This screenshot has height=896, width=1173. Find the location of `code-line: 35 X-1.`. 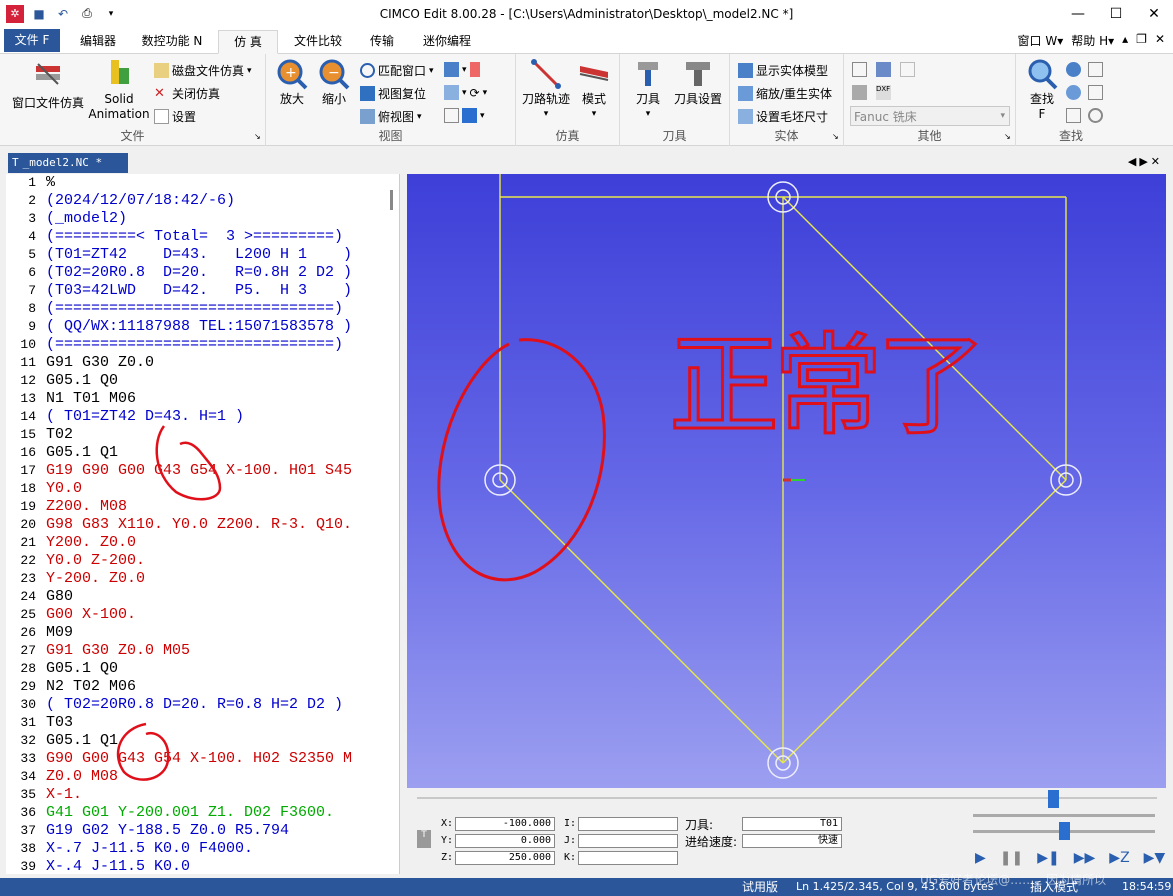

code-line: 35 X-1. is located at coordinates (202, 795).